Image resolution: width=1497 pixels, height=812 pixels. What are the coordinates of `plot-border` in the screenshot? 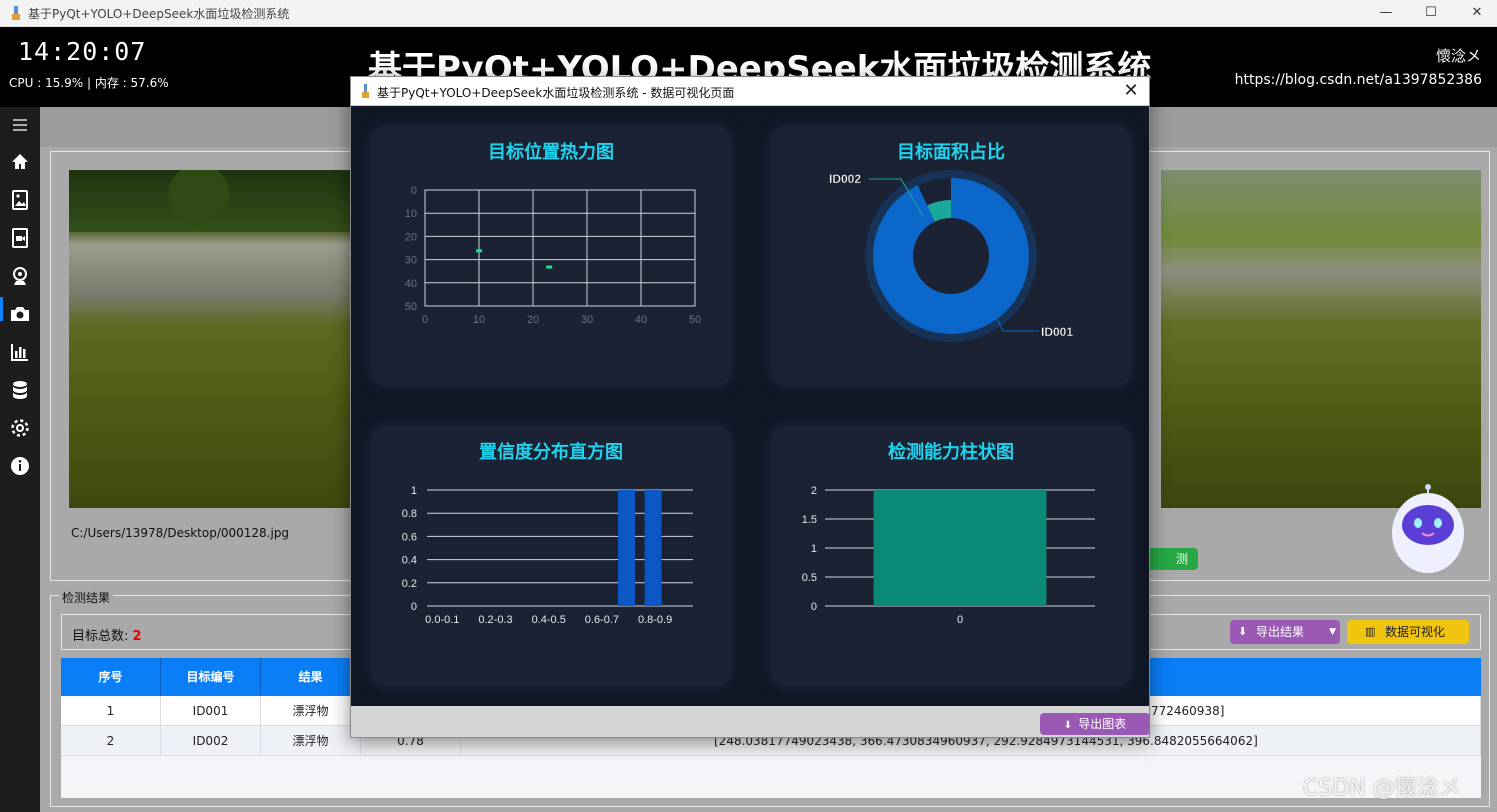 It's located at (560, 248).